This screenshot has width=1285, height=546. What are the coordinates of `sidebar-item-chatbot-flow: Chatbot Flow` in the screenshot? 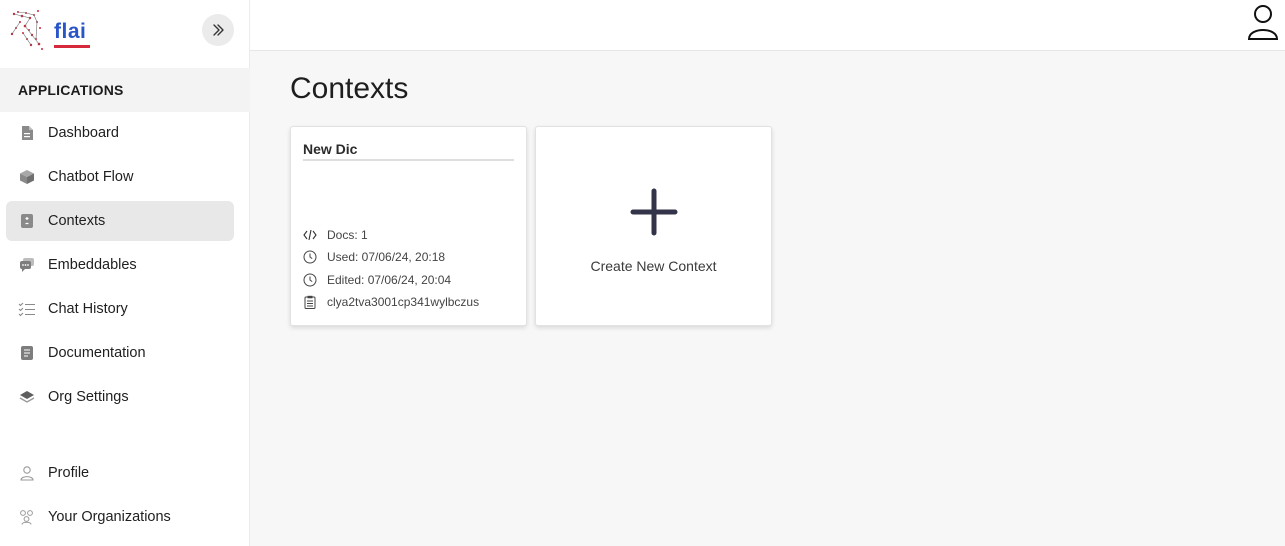 It's located at (120, 177).